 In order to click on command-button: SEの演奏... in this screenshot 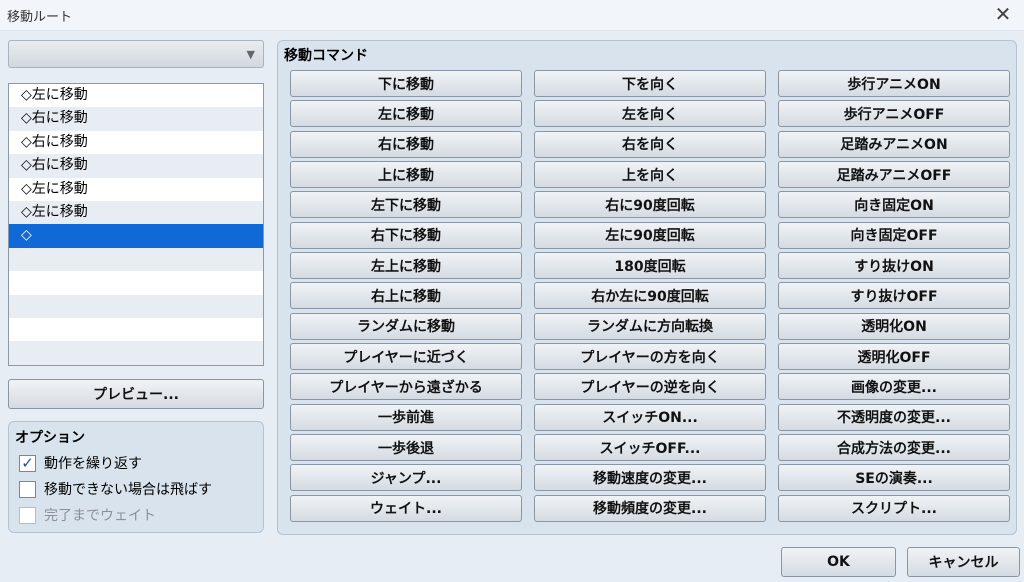, I will do `click(894, 478)`.